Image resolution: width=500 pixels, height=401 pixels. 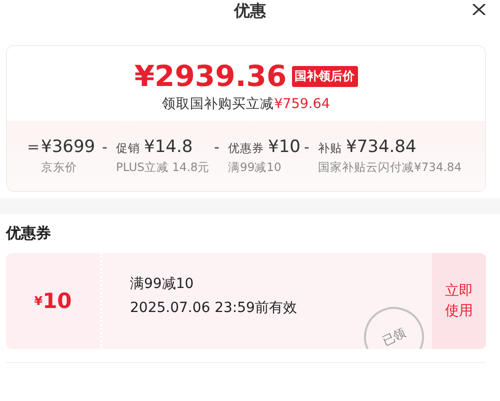 I want to click on breakdown-amount: ¥10, so click(x=284, y=147).